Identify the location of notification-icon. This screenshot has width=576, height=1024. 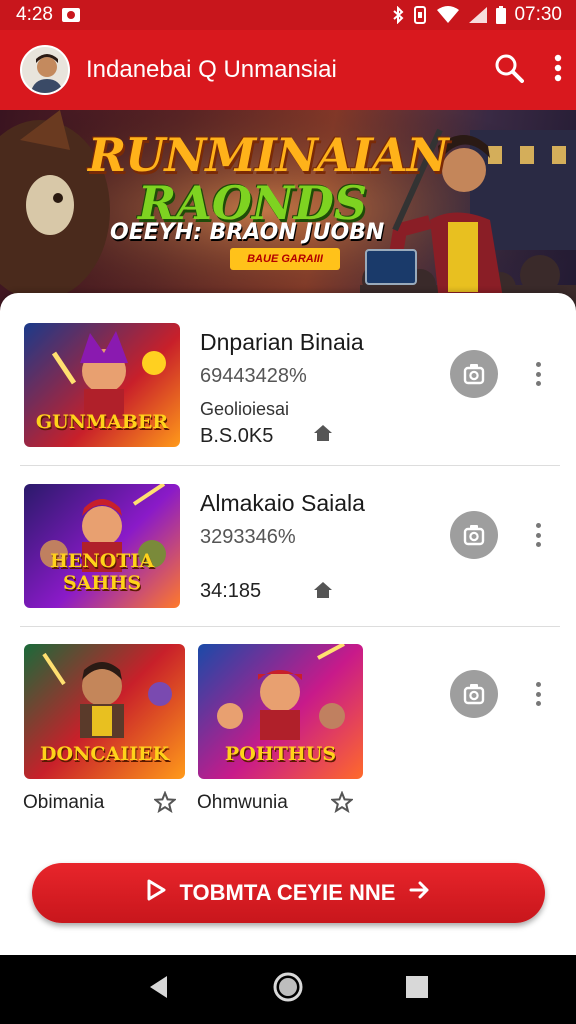
(71, 15).